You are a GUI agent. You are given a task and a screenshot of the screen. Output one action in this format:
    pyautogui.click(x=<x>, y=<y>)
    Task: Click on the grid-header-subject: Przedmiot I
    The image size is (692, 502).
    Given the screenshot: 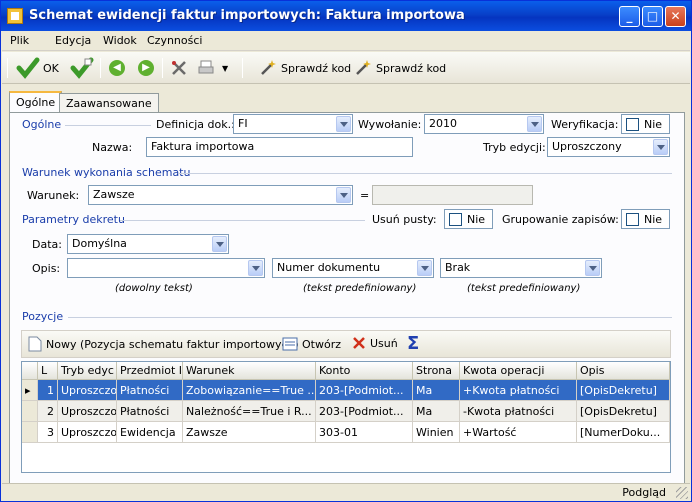 What is the action you would take?
    pyautogui.click(x=150, y=371)
    